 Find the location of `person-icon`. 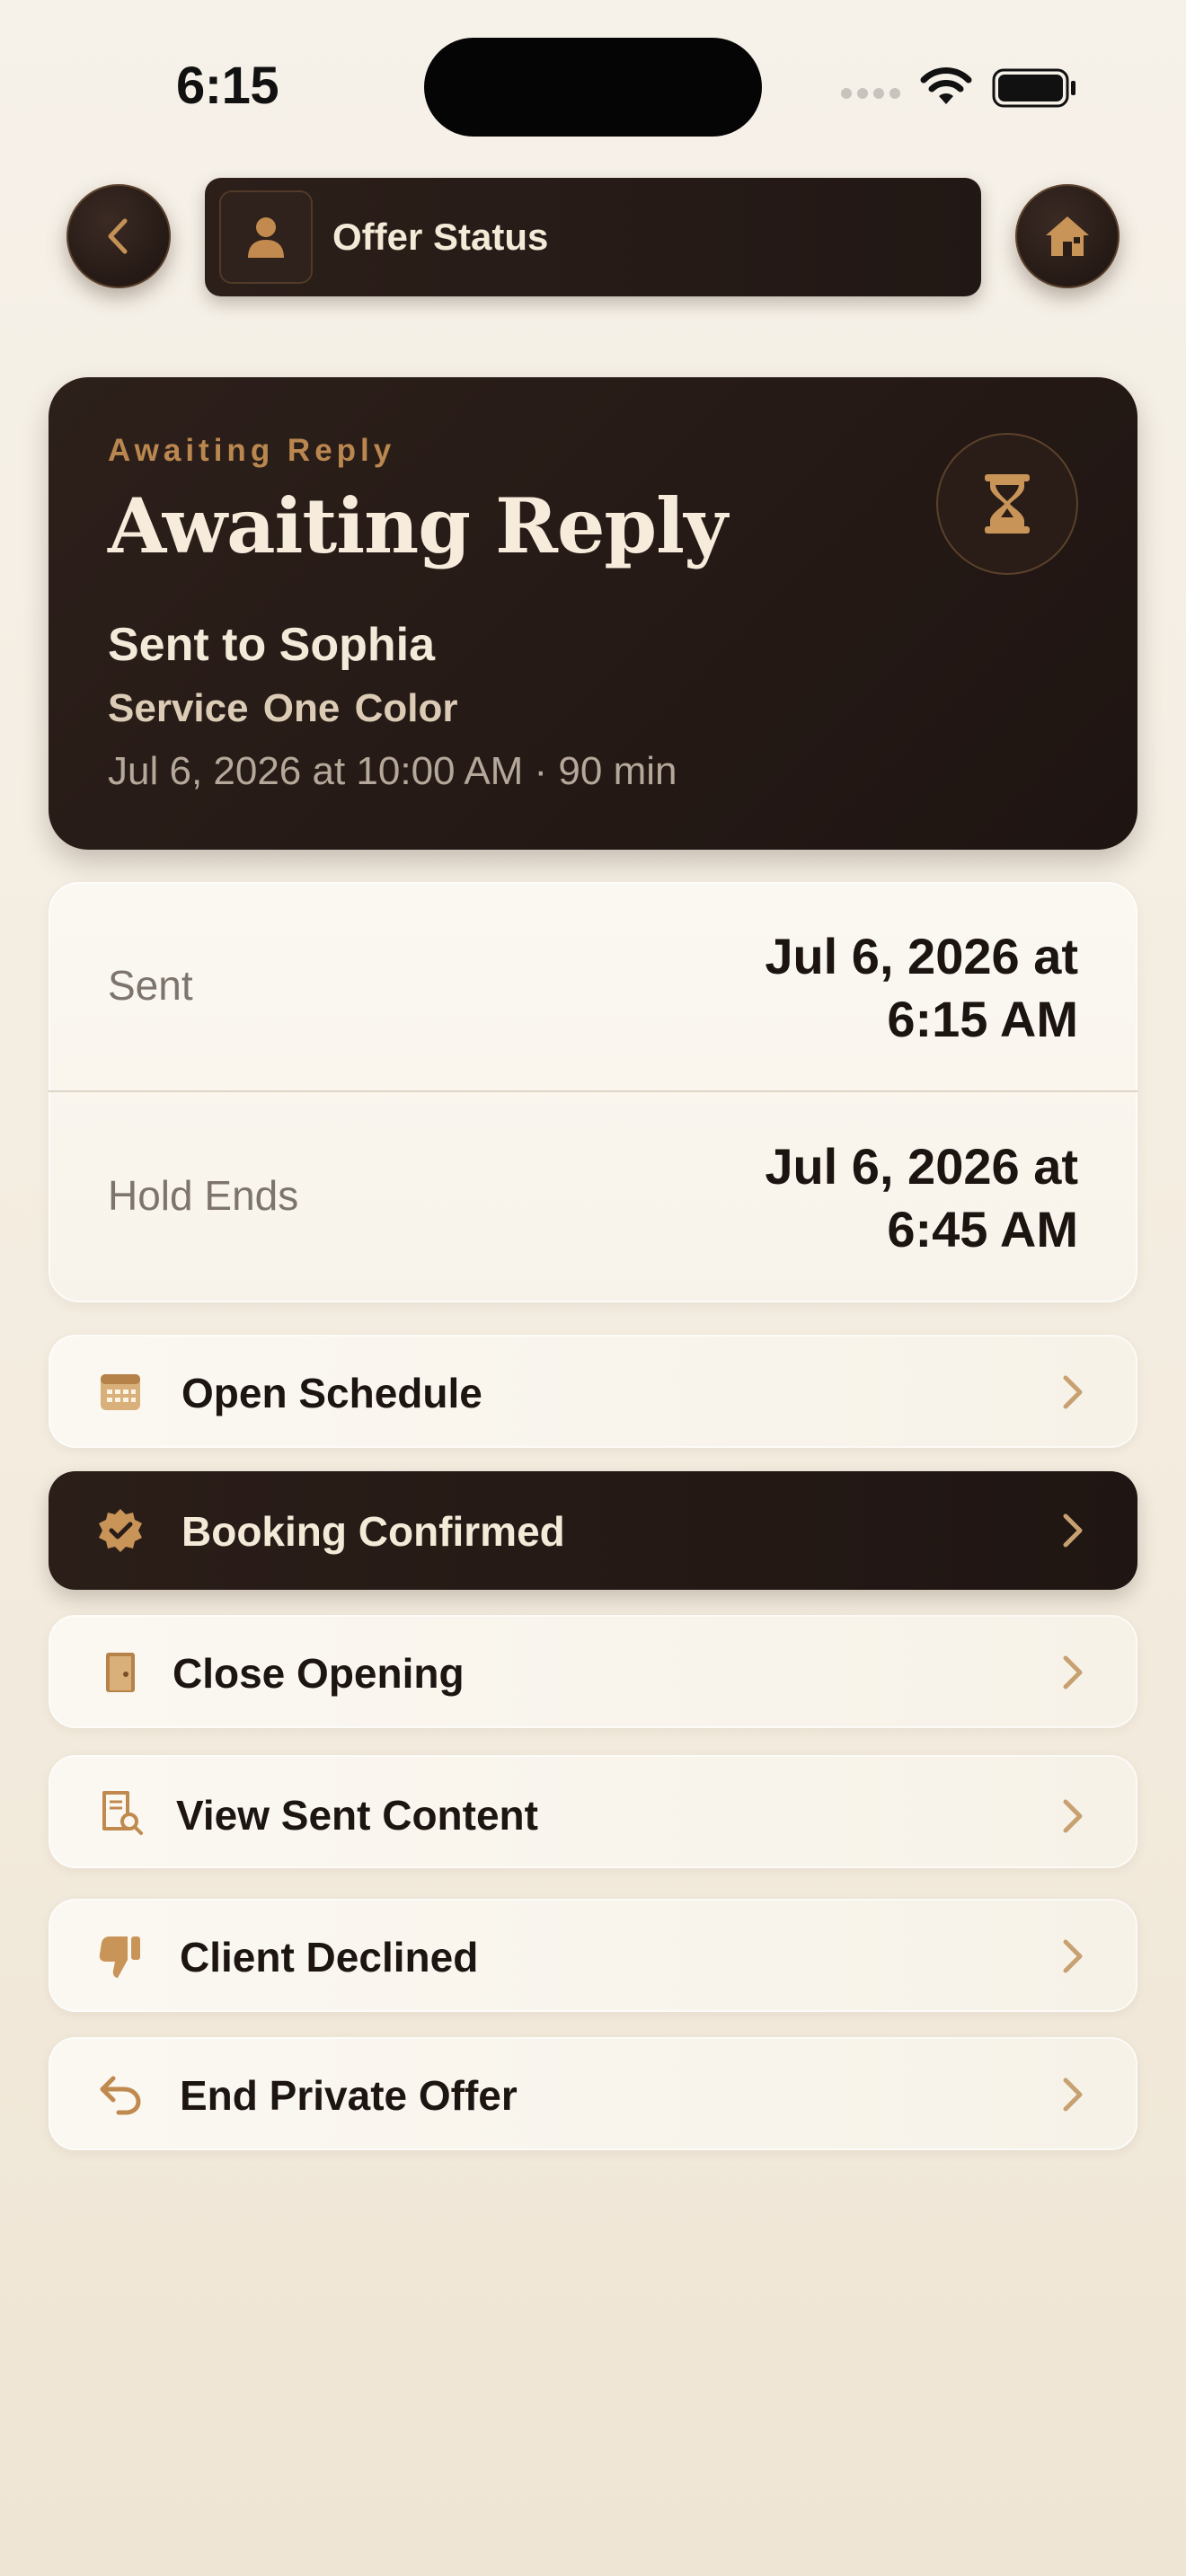

person-icon is located at coordinates (266, 237).